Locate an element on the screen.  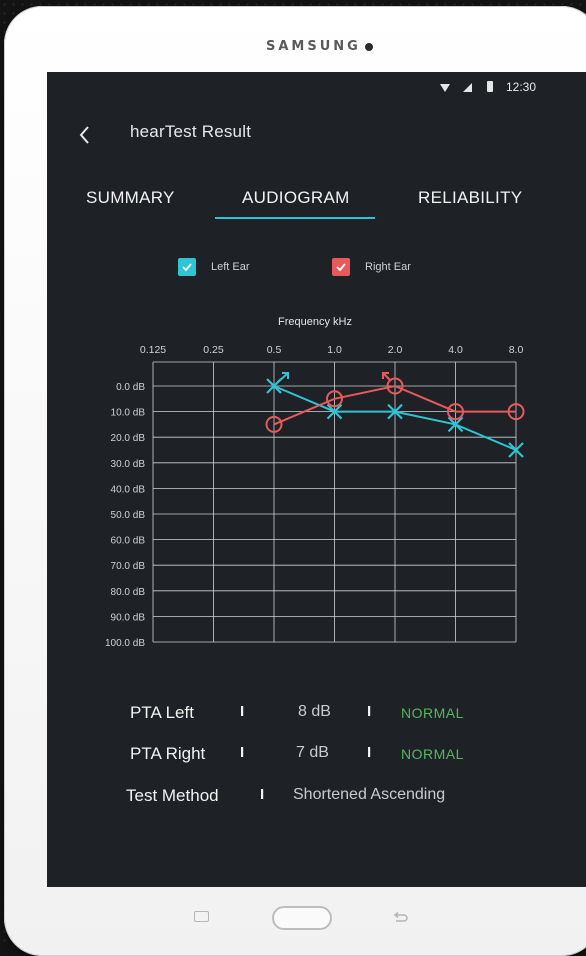
y-tick-label: 80.0 dB is located at coordinates (128, 592).